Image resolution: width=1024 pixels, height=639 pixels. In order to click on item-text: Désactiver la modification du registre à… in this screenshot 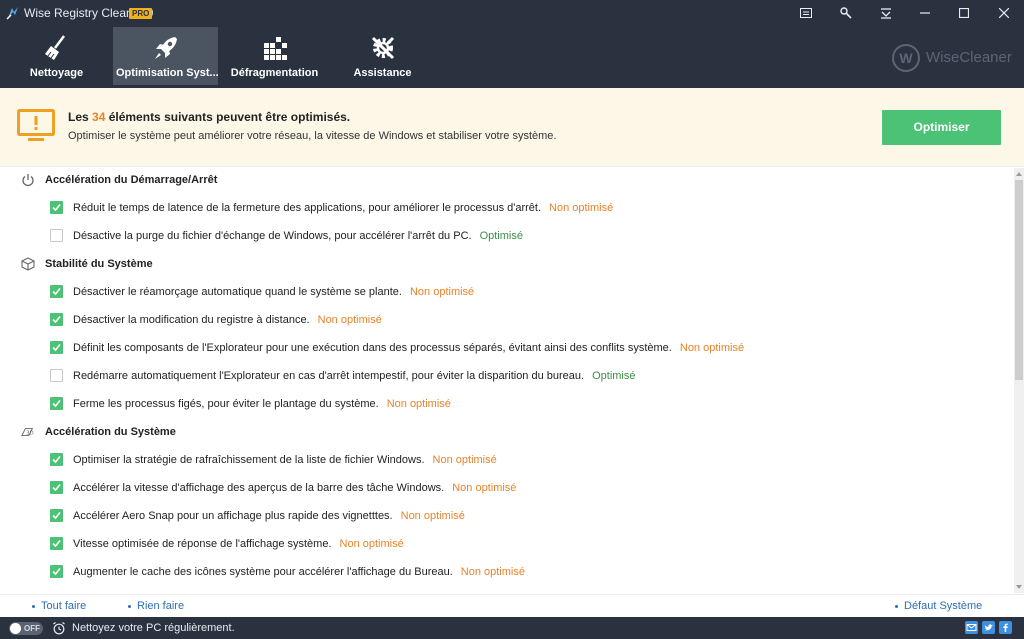, I will do `click(227, 320)`.